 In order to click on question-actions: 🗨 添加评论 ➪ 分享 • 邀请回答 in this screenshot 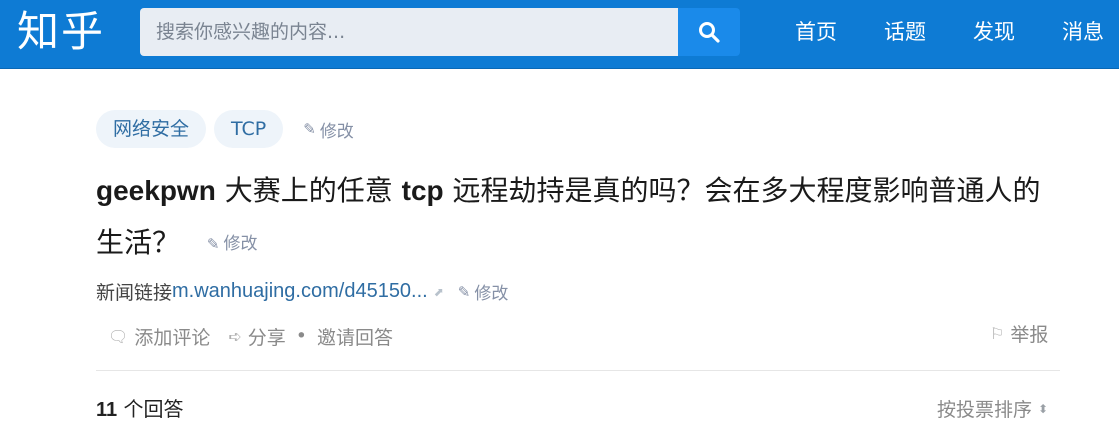, I will do `click(250, 336)`.